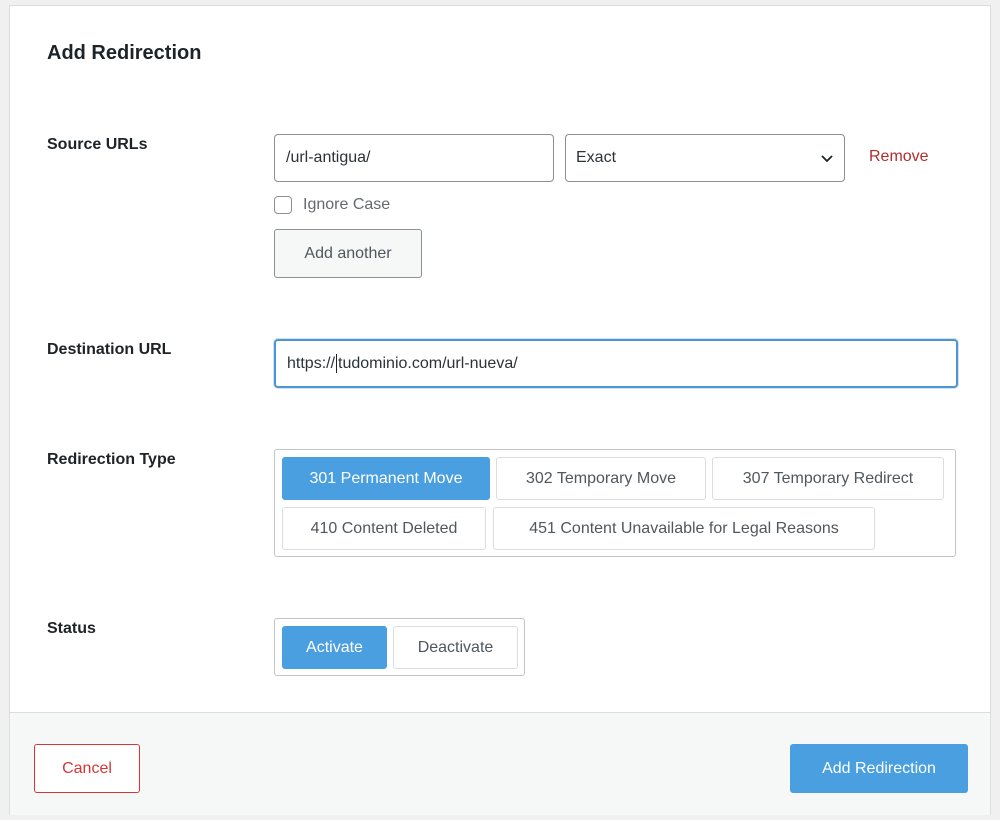 The width and height of the screenshot is (1000, 820). I want to click on dialog-footer: Cancel Add Redirection, so click(500, 763).